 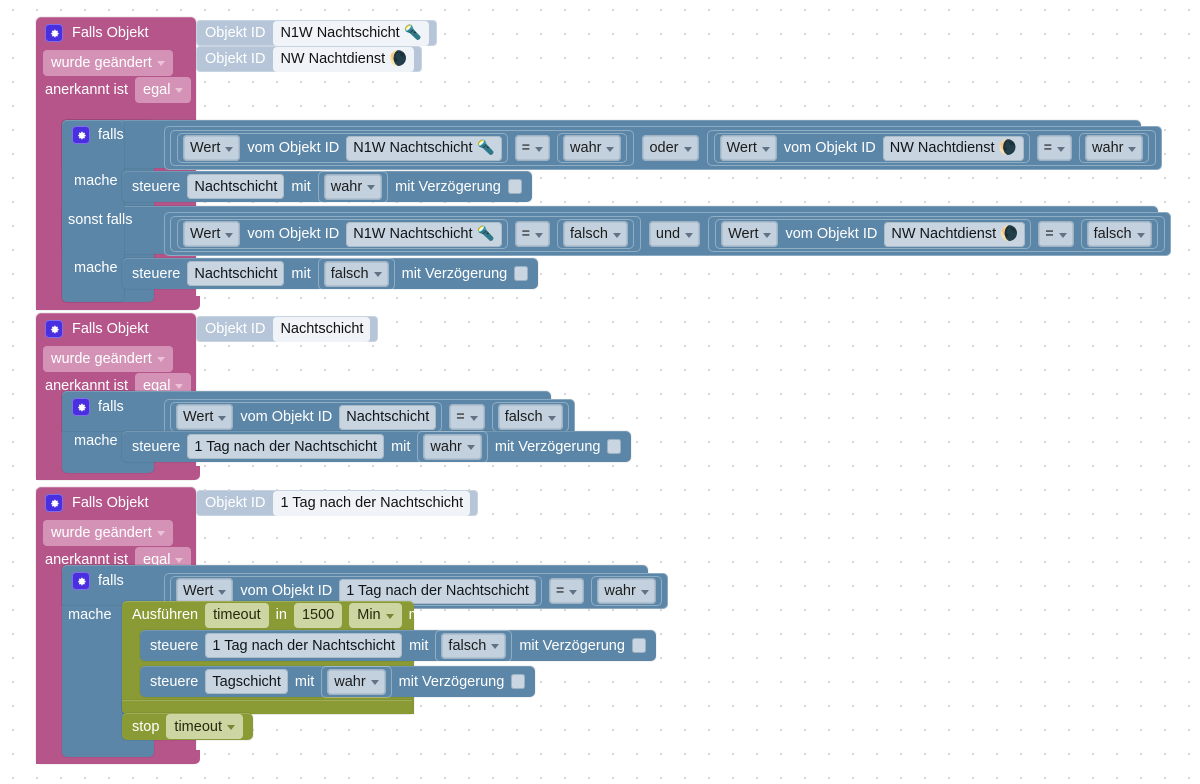 What do you see at coordinates (437, 591) in the screenshot?
I see `object-id-field: 1 Tag nach der Nachtschicht` at bounding box center [437, 591].